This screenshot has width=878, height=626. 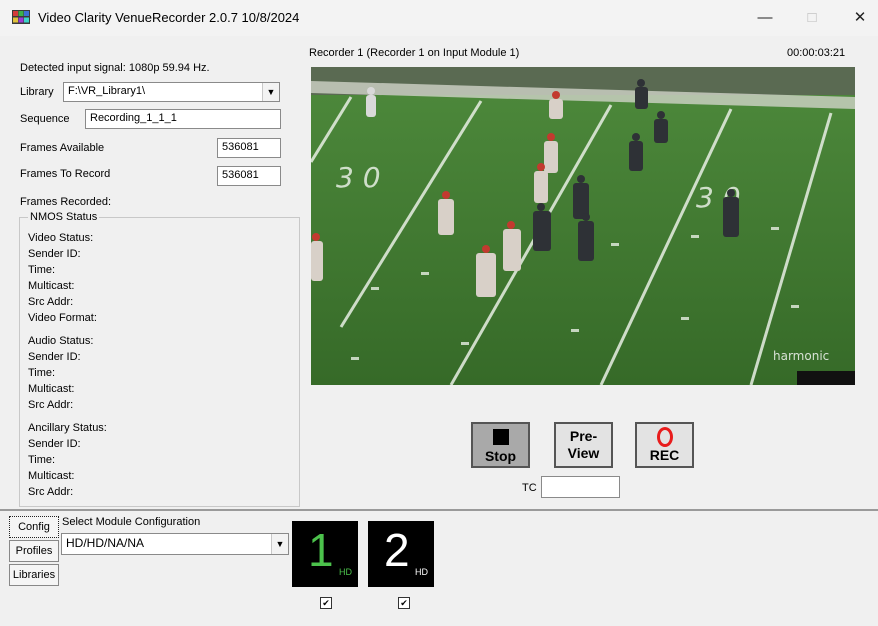 What do you see at coordinates (421, 572) in the screenshot?
I see `module-2-sub: HD` at bounding box center [421, 572].